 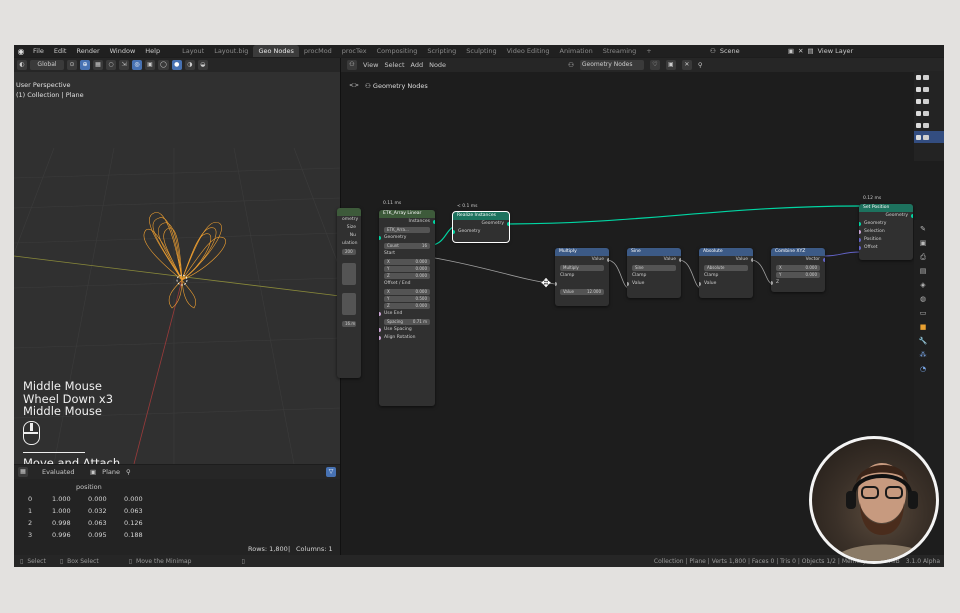 I want to click on menu-render: Render, so click(x=87, y=51).